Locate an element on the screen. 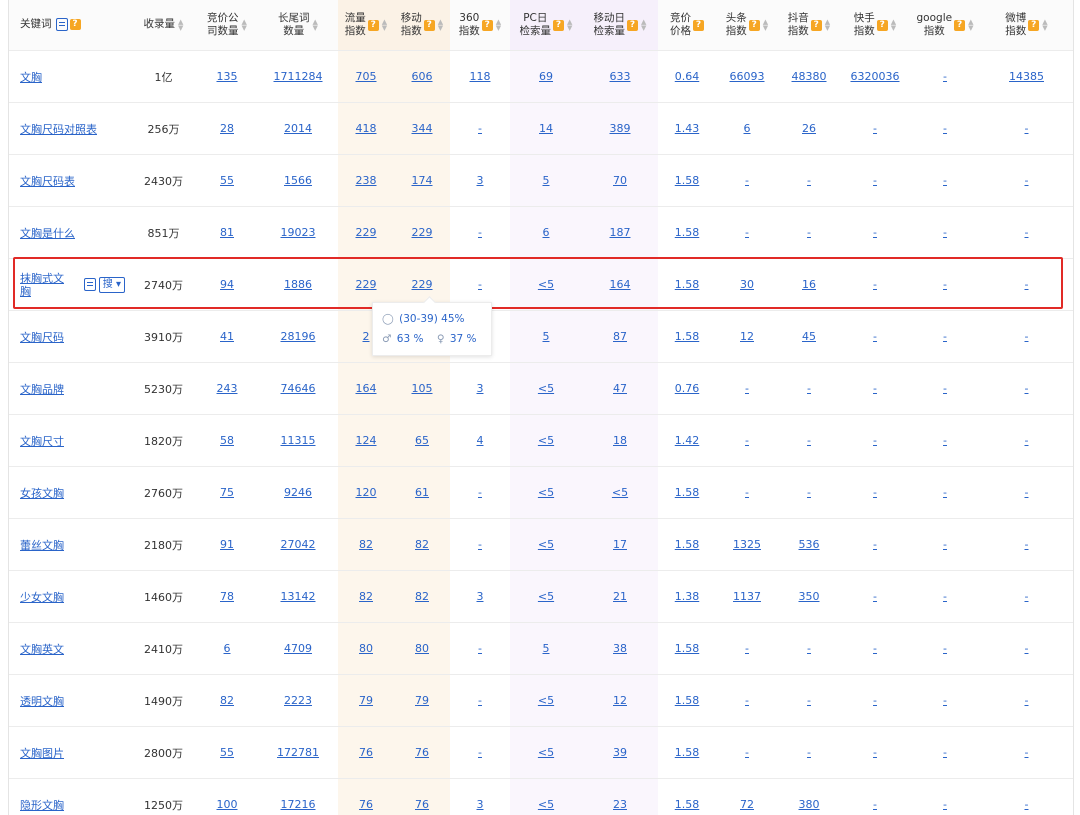  metric-link: 78 is located at coordinates (227, 596).